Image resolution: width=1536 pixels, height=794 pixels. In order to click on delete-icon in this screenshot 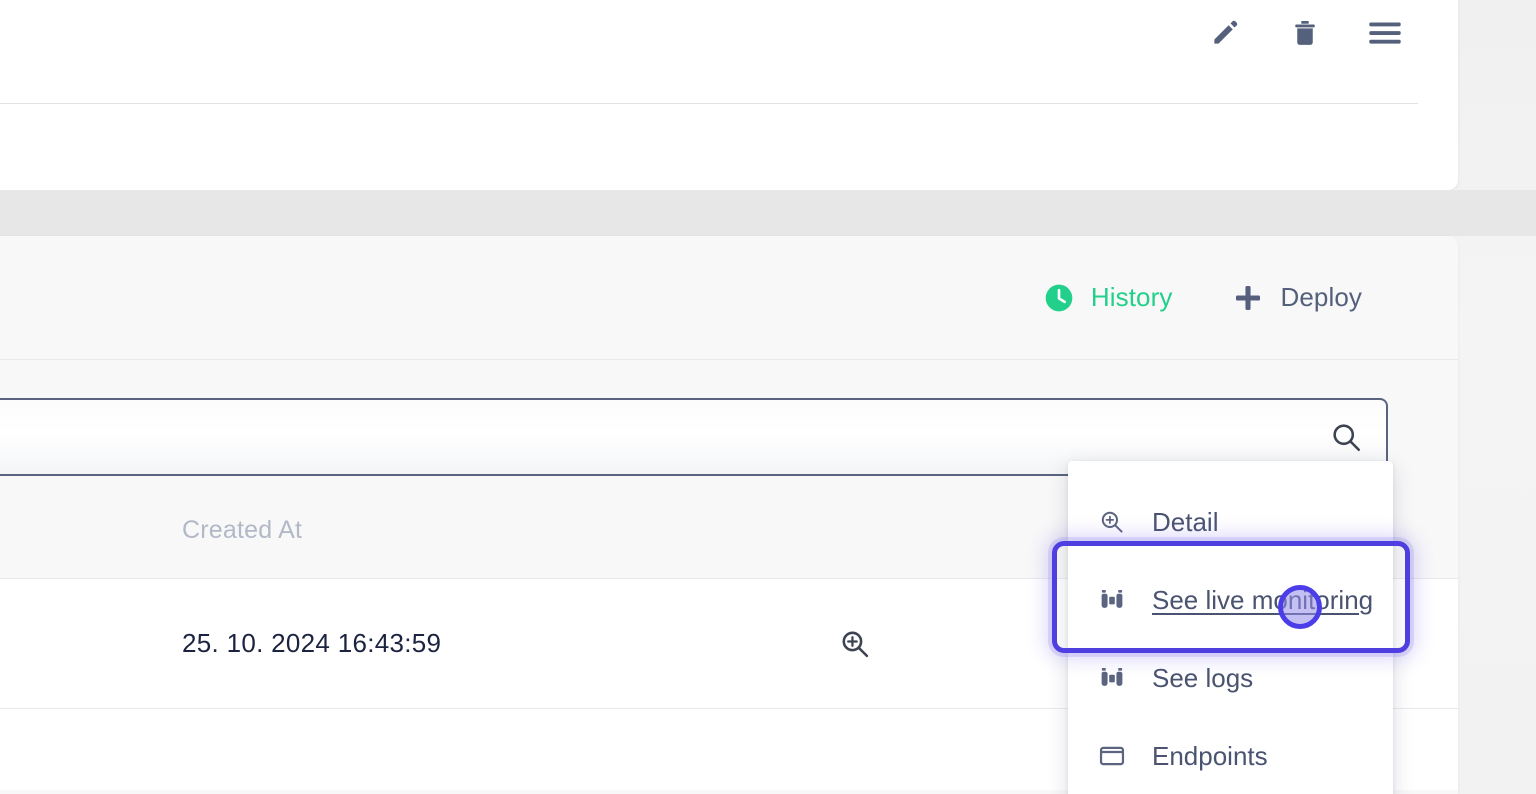, I will do `click(1305, 33)`.